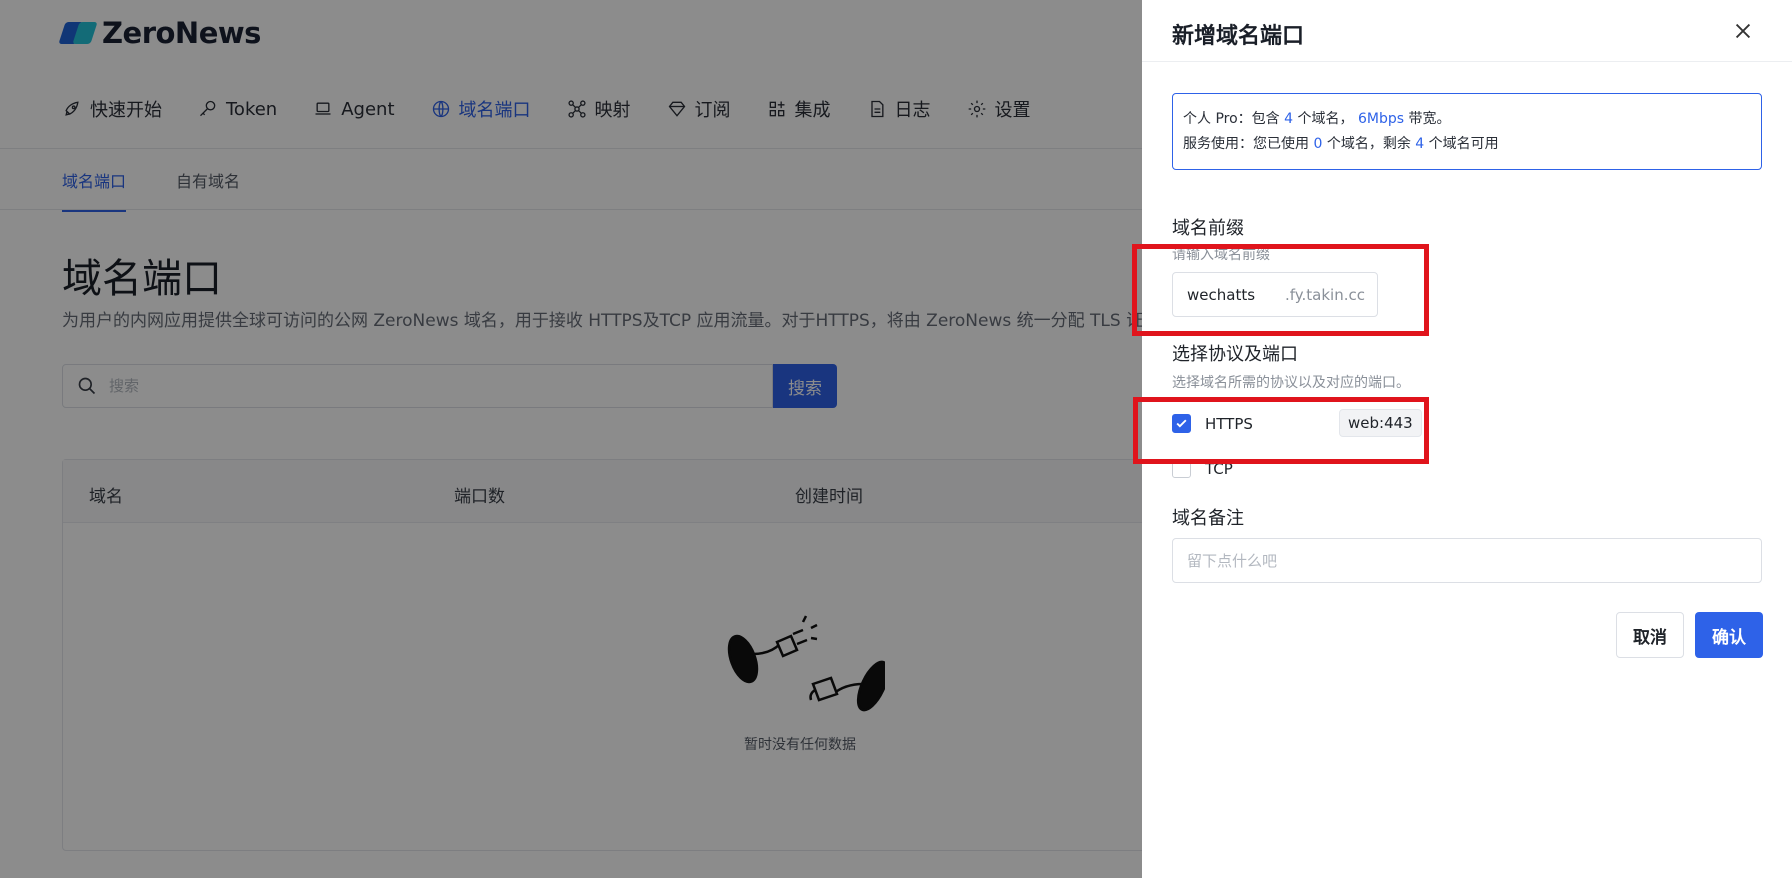 This screenshot has width=1792, height=878. I want to click on highlight-box-https, so click(1281, 430).